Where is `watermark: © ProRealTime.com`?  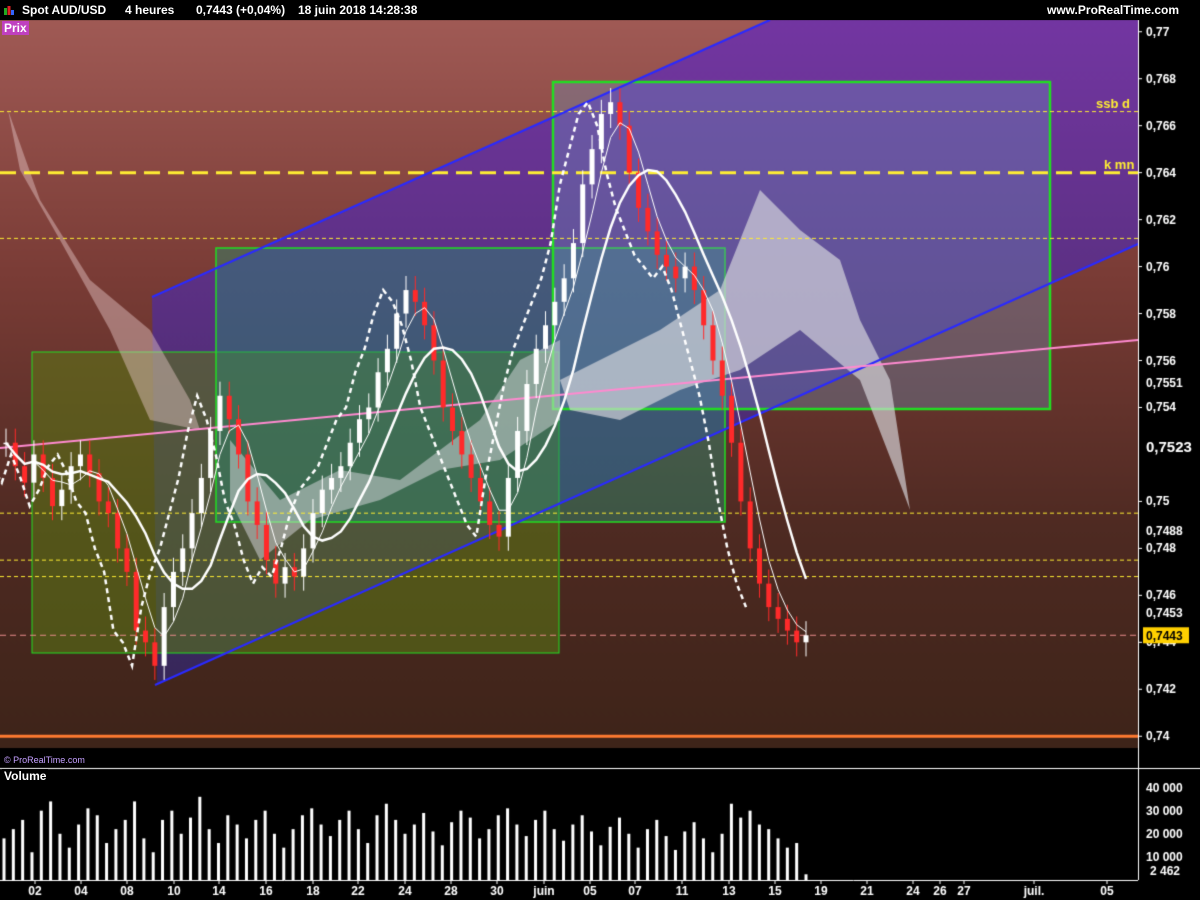
watermark: © ProRealTime.com is located at coordinates (44, 760).